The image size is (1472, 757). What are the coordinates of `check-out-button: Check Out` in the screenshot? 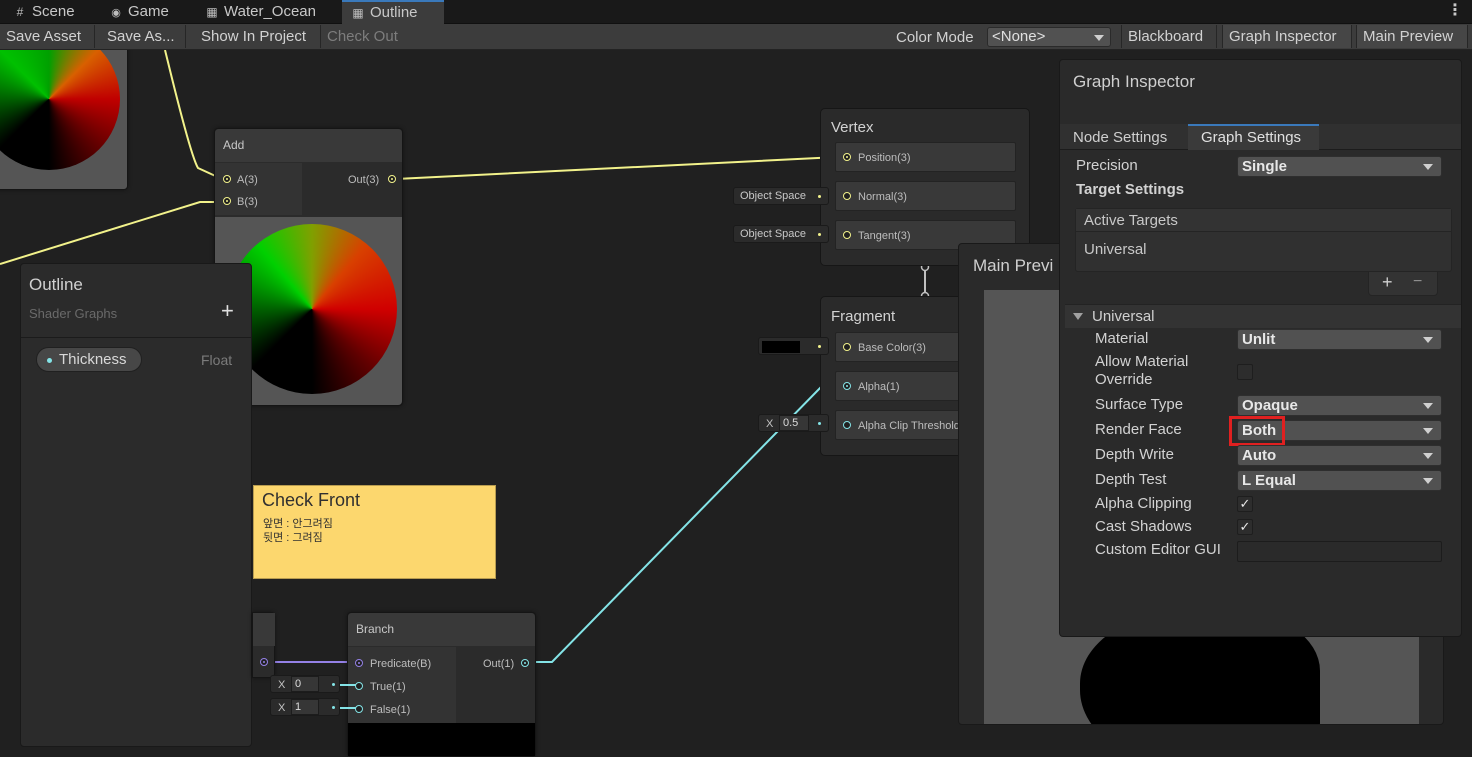 It's located at (365, 36).